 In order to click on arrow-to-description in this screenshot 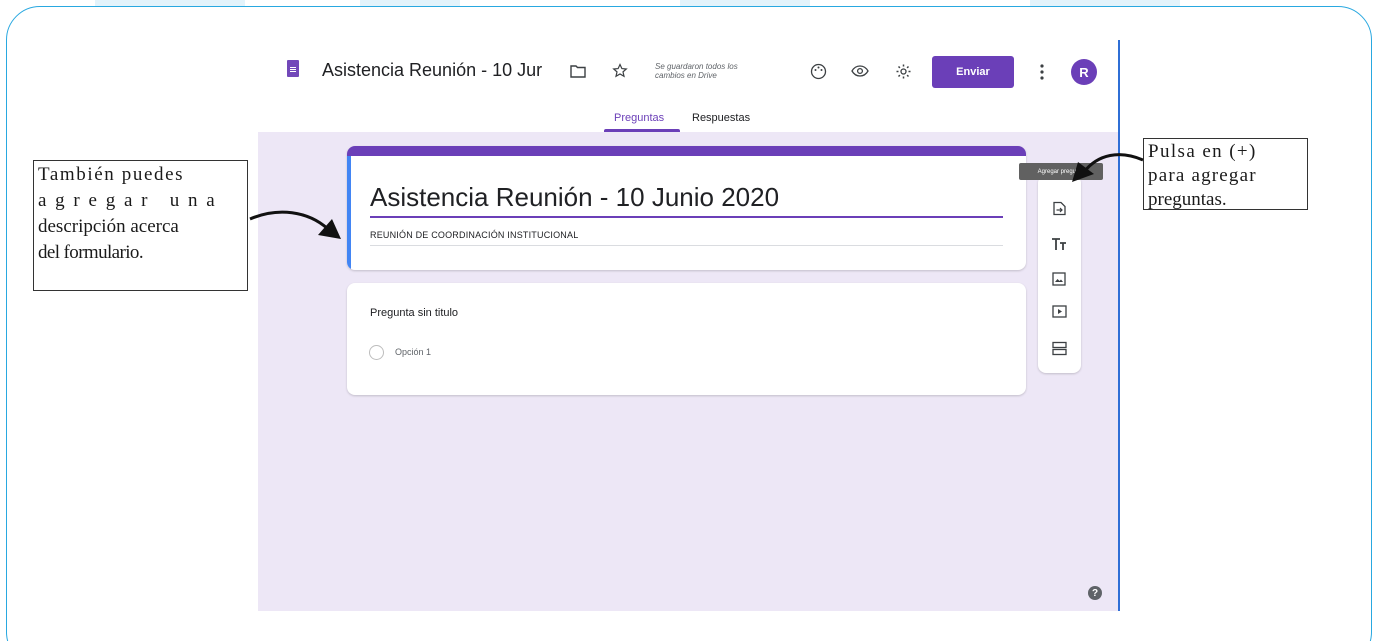, I will do `click(295, 224)`.